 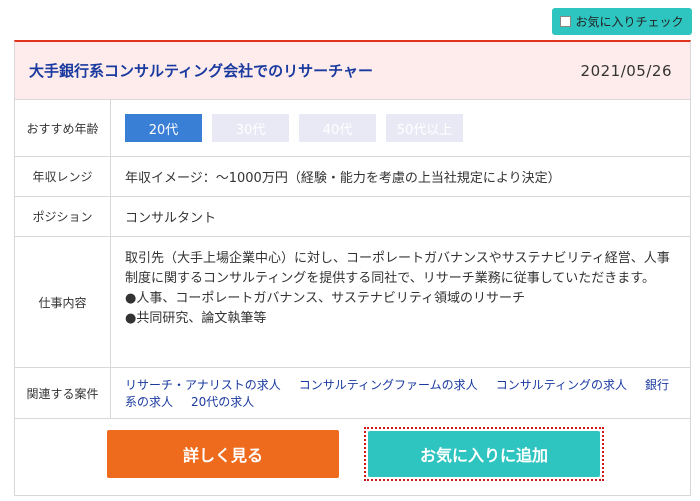 What do you see at coordinates (352, 217) in the screenshot?
I see `row-position: ポジション コンサルタント` at bounding box center [352, 217].